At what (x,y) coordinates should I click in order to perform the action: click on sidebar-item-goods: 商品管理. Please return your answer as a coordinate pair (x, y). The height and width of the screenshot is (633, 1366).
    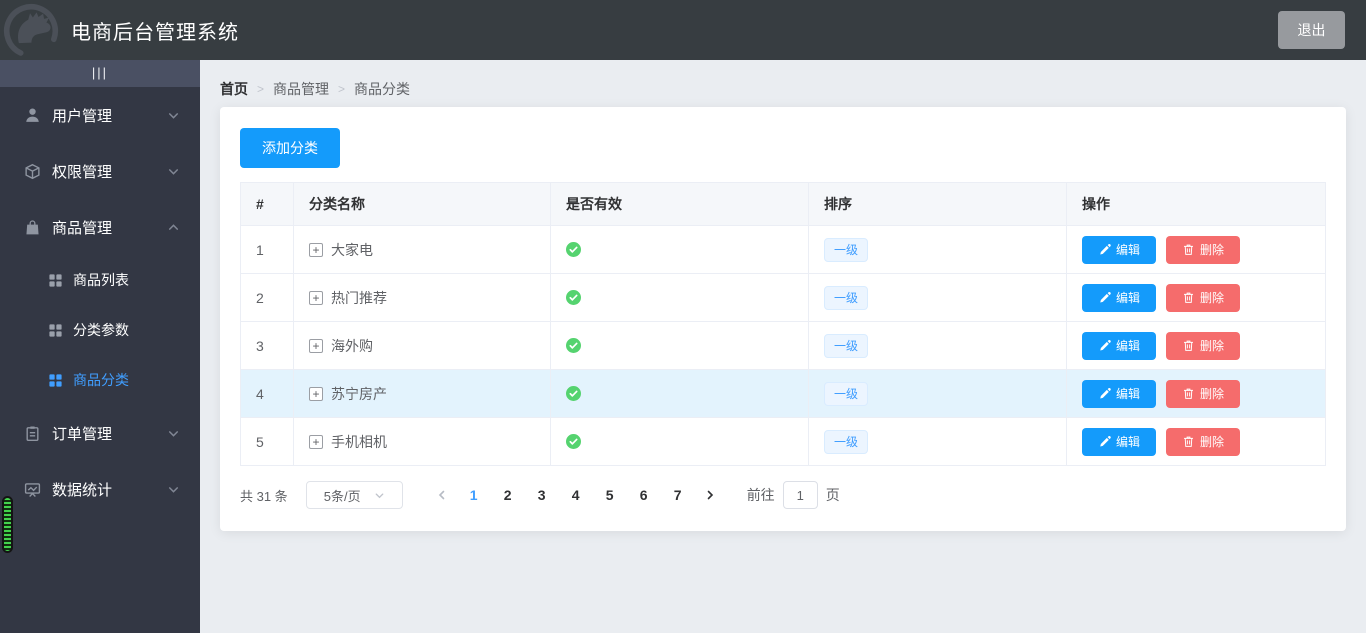
    Looking at the image, I should click on (100, 227).